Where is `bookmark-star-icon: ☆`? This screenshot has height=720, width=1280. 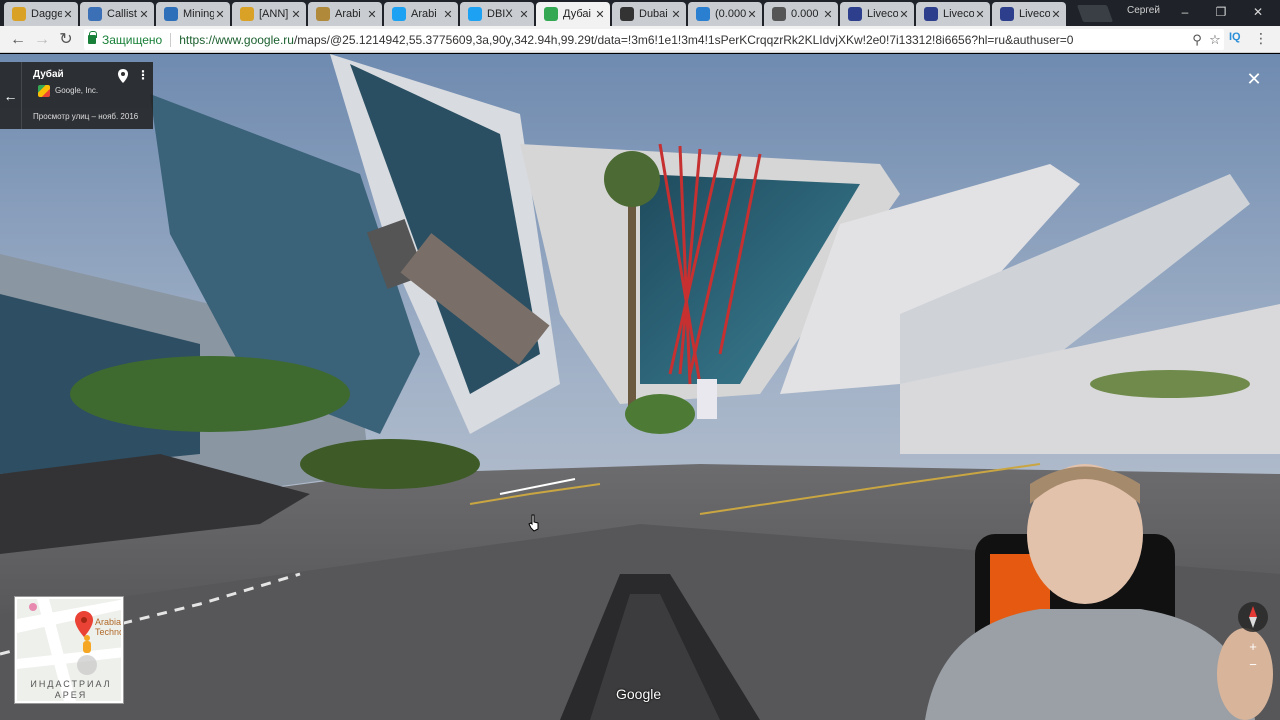 bookmark-star-icon: ☆ is located at coordinates (1215, 40).